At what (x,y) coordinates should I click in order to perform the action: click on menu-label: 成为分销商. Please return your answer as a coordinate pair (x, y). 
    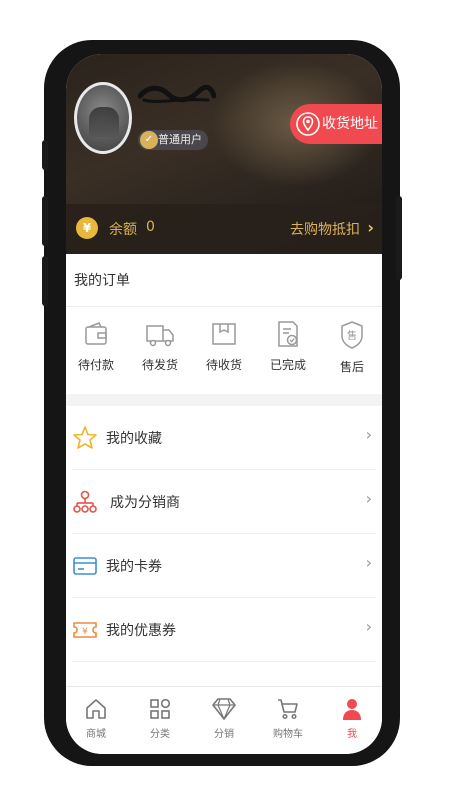
    Looking at the image, I should click on (145, 503).